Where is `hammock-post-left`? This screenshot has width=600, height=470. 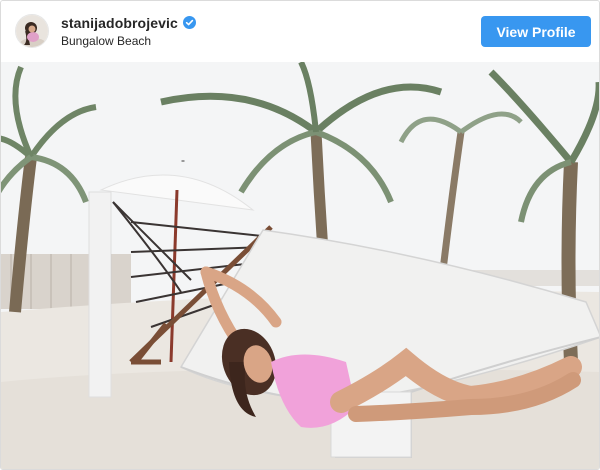
hammock-post-left is located at coordinates (100, 294).